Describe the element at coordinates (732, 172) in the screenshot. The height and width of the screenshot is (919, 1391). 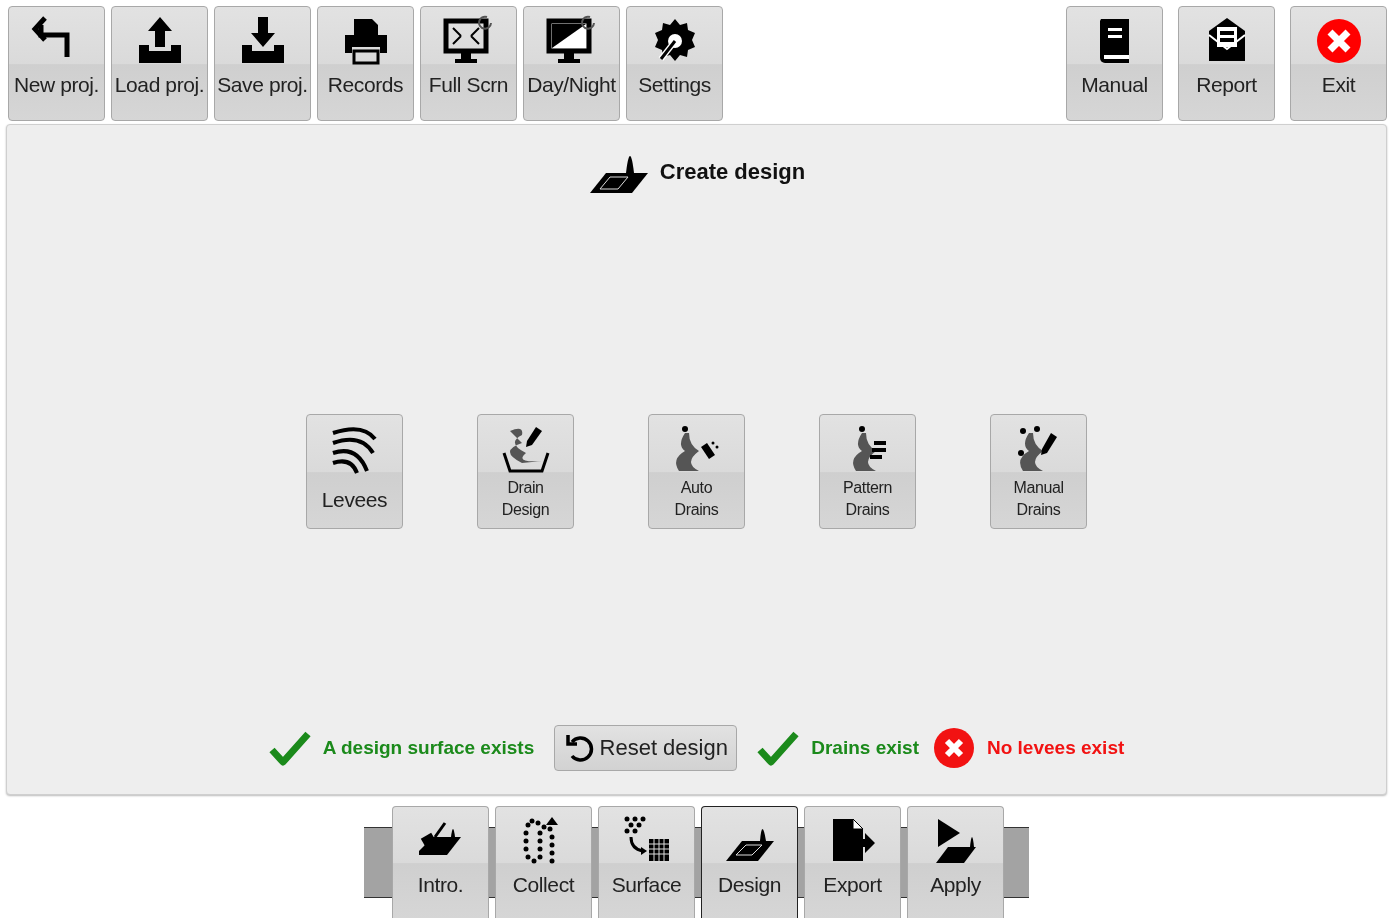
I see `panel-title: Create design` at that location.